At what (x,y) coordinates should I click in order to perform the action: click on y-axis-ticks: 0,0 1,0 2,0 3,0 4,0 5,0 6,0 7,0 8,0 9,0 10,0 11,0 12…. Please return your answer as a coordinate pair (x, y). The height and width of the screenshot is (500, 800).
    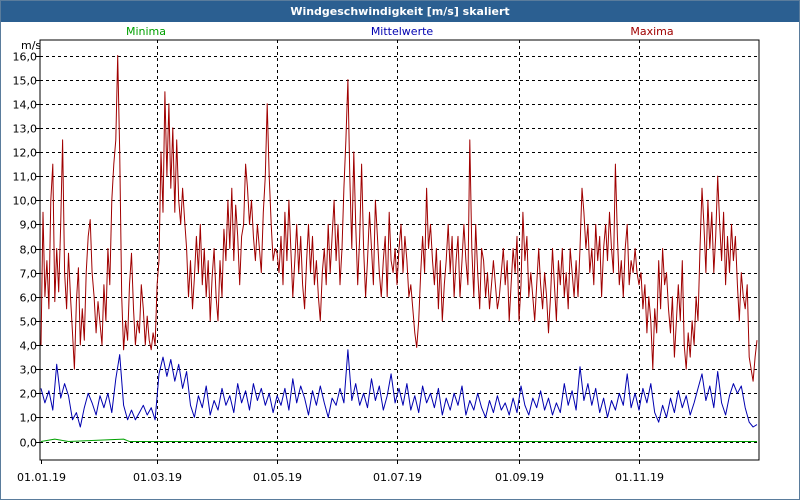
    Looking at the image, I should click on (26, 250).